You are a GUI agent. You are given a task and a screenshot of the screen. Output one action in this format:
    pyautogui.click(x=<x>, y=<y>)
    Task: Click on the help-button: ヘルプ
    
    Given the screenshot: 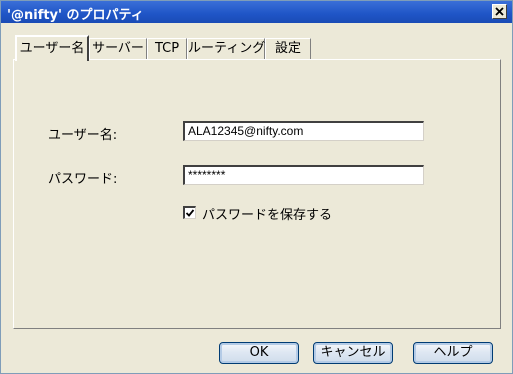 What is the action you would take?
    pyautogui.click(x=453, y=353)
    